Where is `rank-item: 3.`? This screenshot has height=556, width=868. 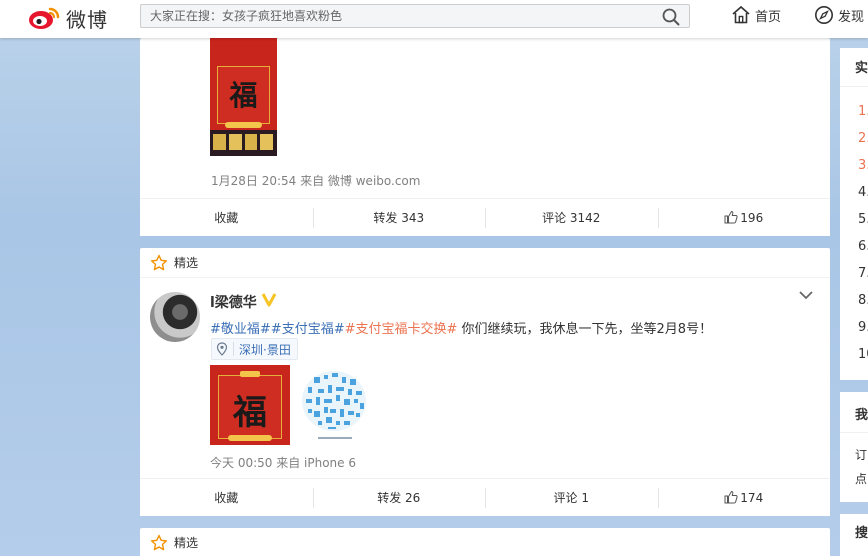 rank-item: 3. is located at coordinates (863, 165).